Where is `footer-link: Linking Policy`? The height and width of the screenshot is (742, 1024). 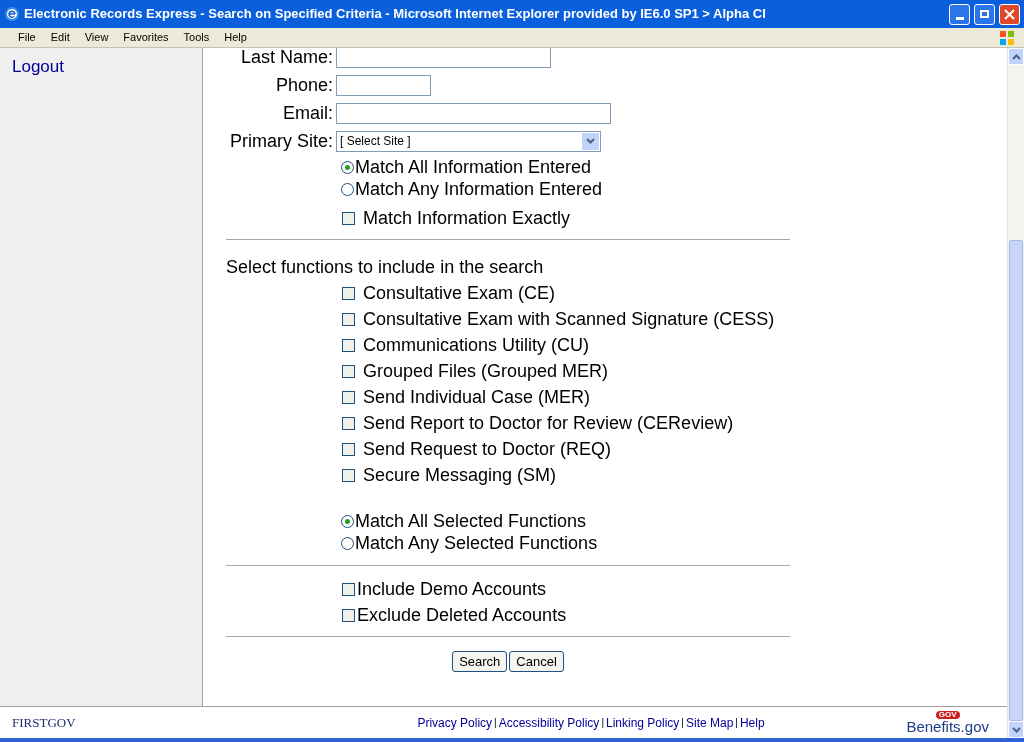 footer-link: Linking Policy is located at coordinates (643, 722).